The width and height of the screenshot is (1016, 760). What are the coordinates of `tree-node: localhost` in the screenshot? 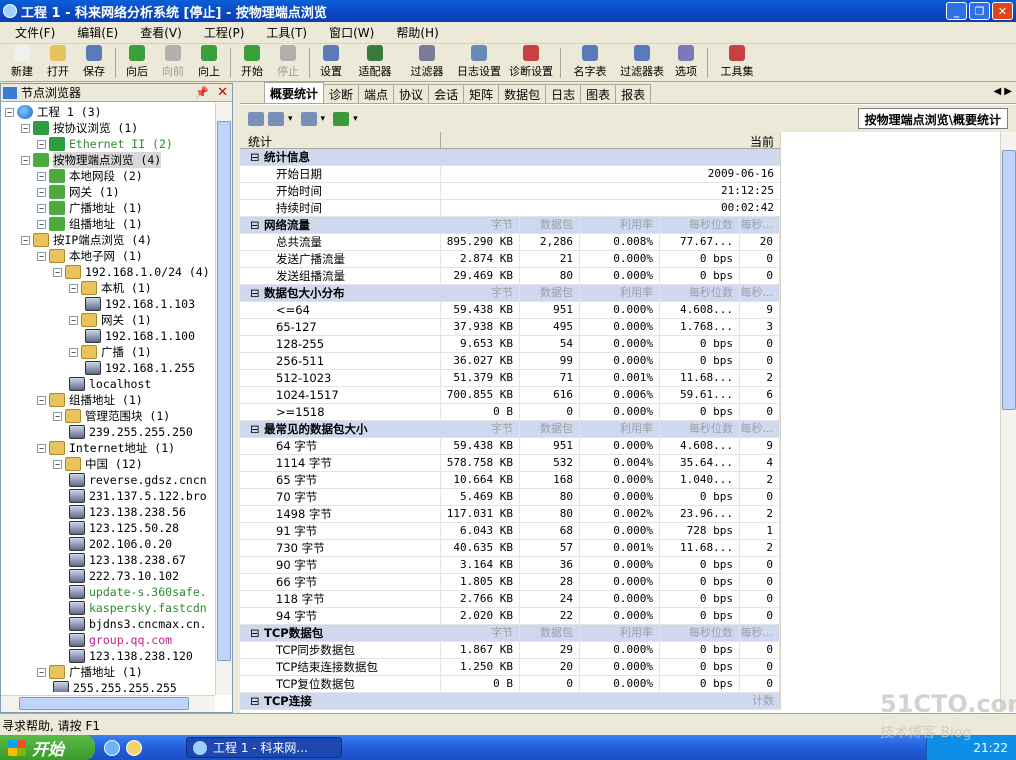 It's located at (110, 384).